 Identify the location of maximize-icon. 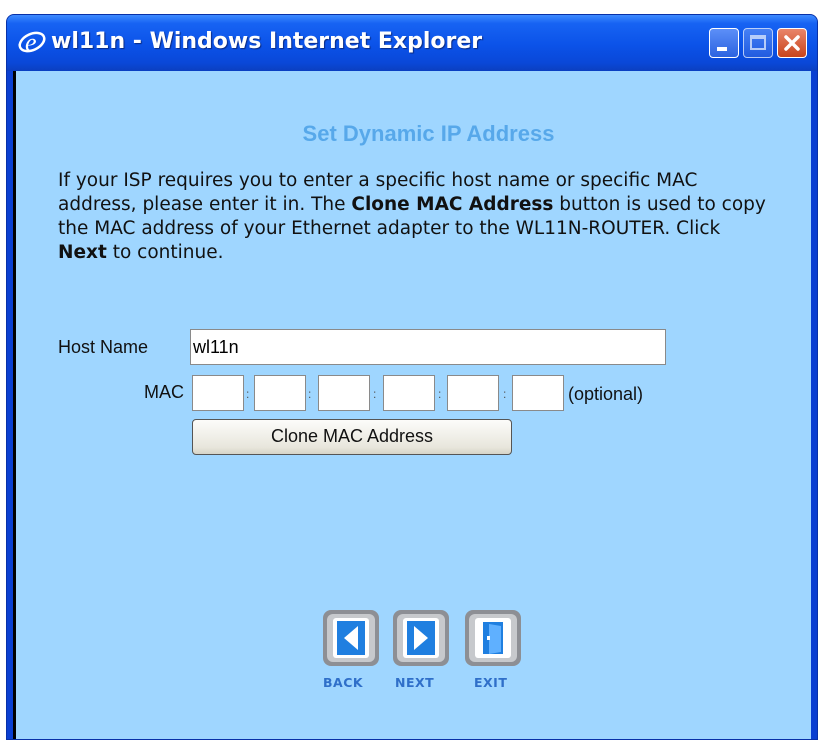
(758, 42).